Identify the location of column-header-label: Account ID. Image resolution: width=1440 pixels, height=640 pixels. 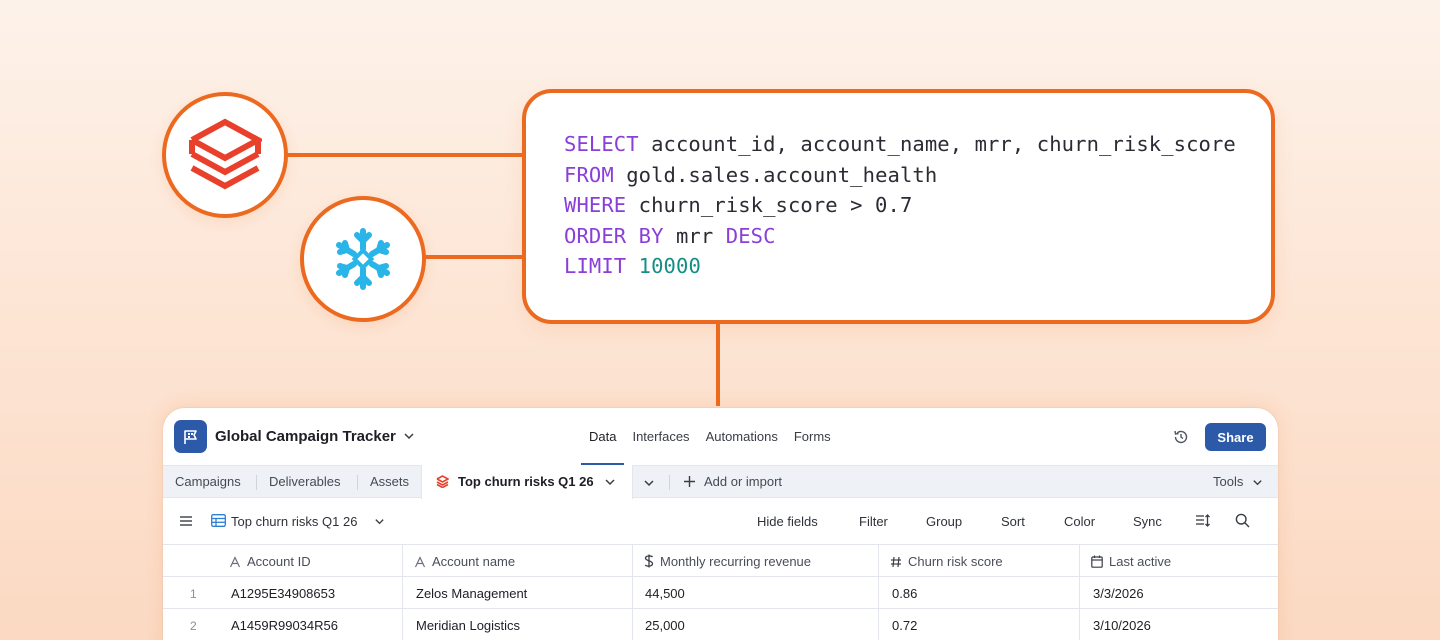
(279, 561).